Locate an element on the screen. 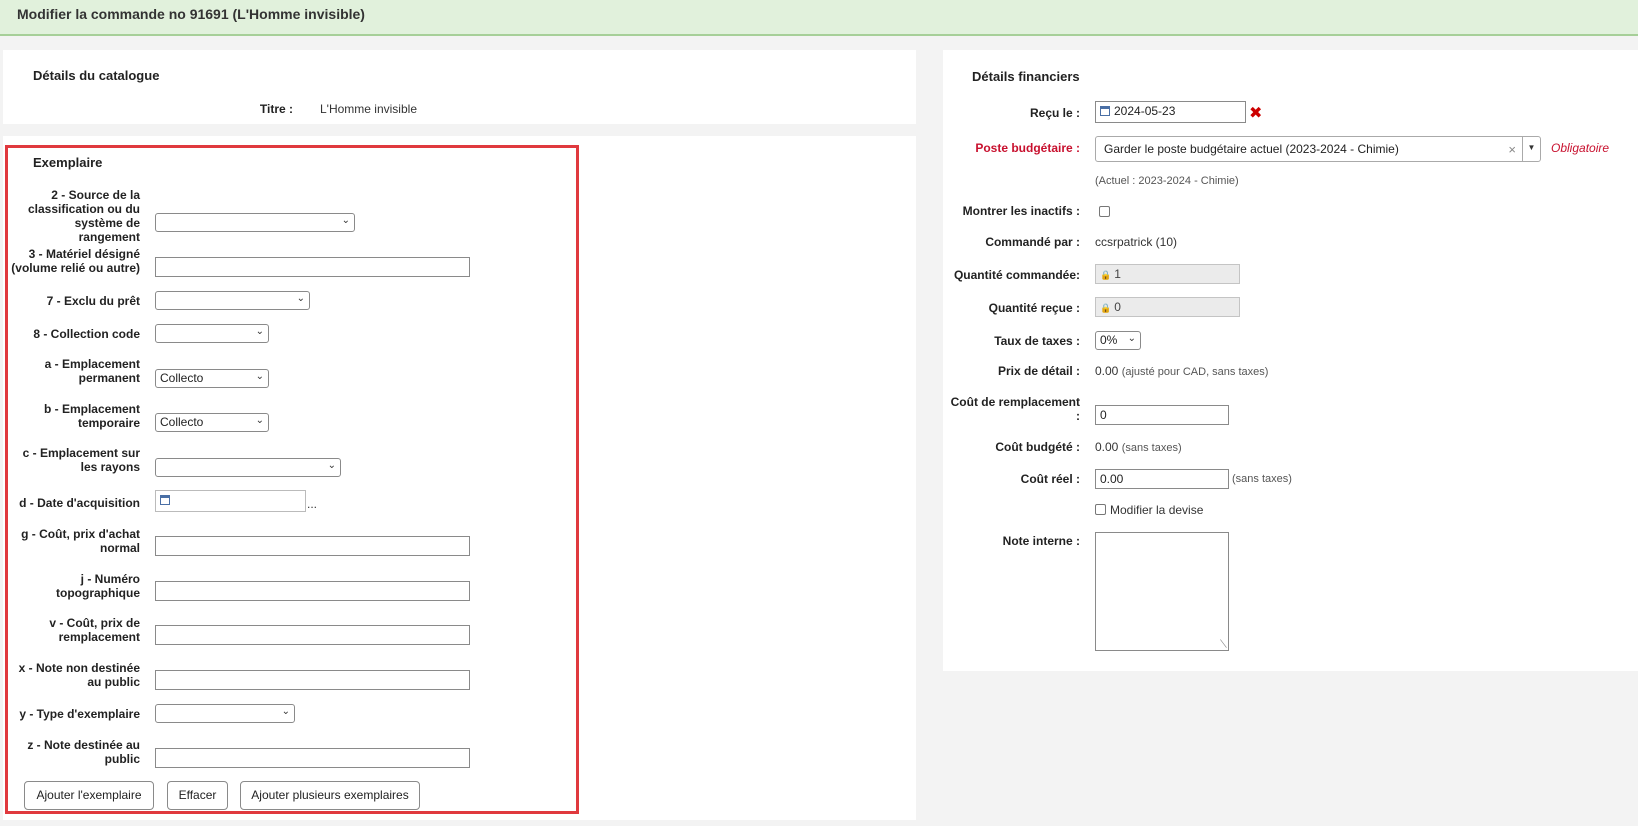 The image size is (1638, 826). field-7-label: 7 - Exclu du prêt is located at coordinates (93, 301).